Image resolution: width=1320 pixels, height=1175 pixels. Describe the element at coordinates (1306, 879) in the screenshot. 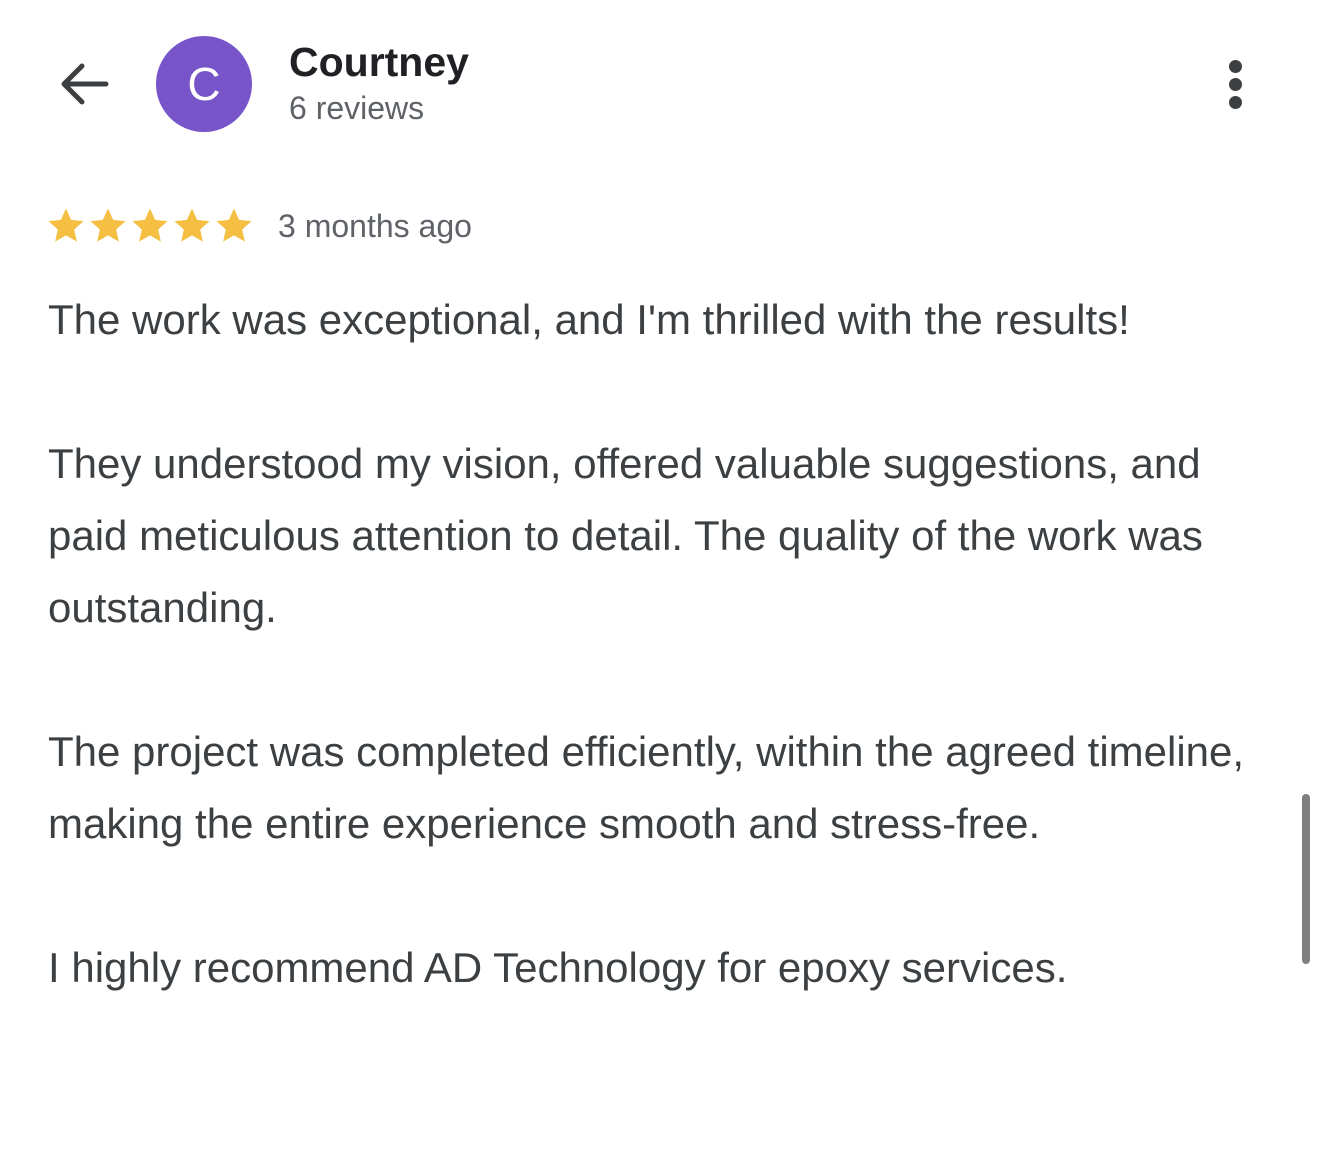

I see `scrollbar` at that location.